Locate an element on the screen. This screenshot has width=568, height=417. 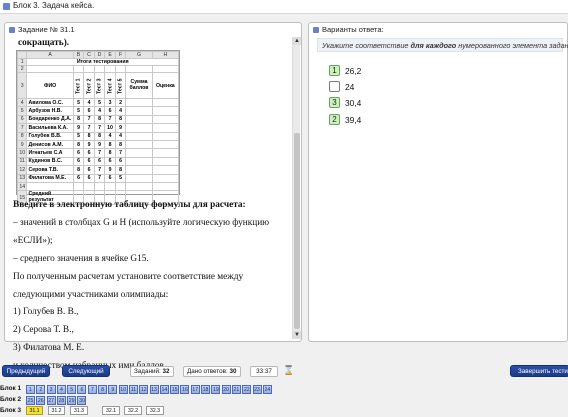
row-number: 13 is located at coordinates (22, 178).